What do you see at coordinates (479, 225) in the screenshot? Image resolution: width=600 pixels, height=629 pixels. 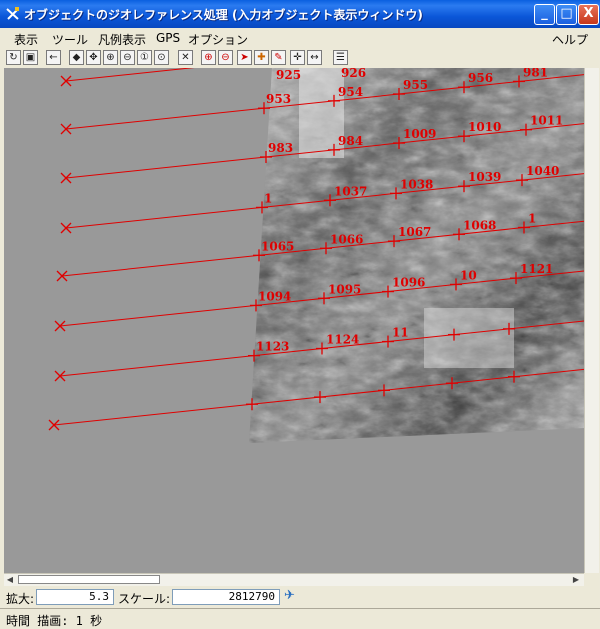 I see `grid-point-label: 1068` at bounding box center [479, 225].